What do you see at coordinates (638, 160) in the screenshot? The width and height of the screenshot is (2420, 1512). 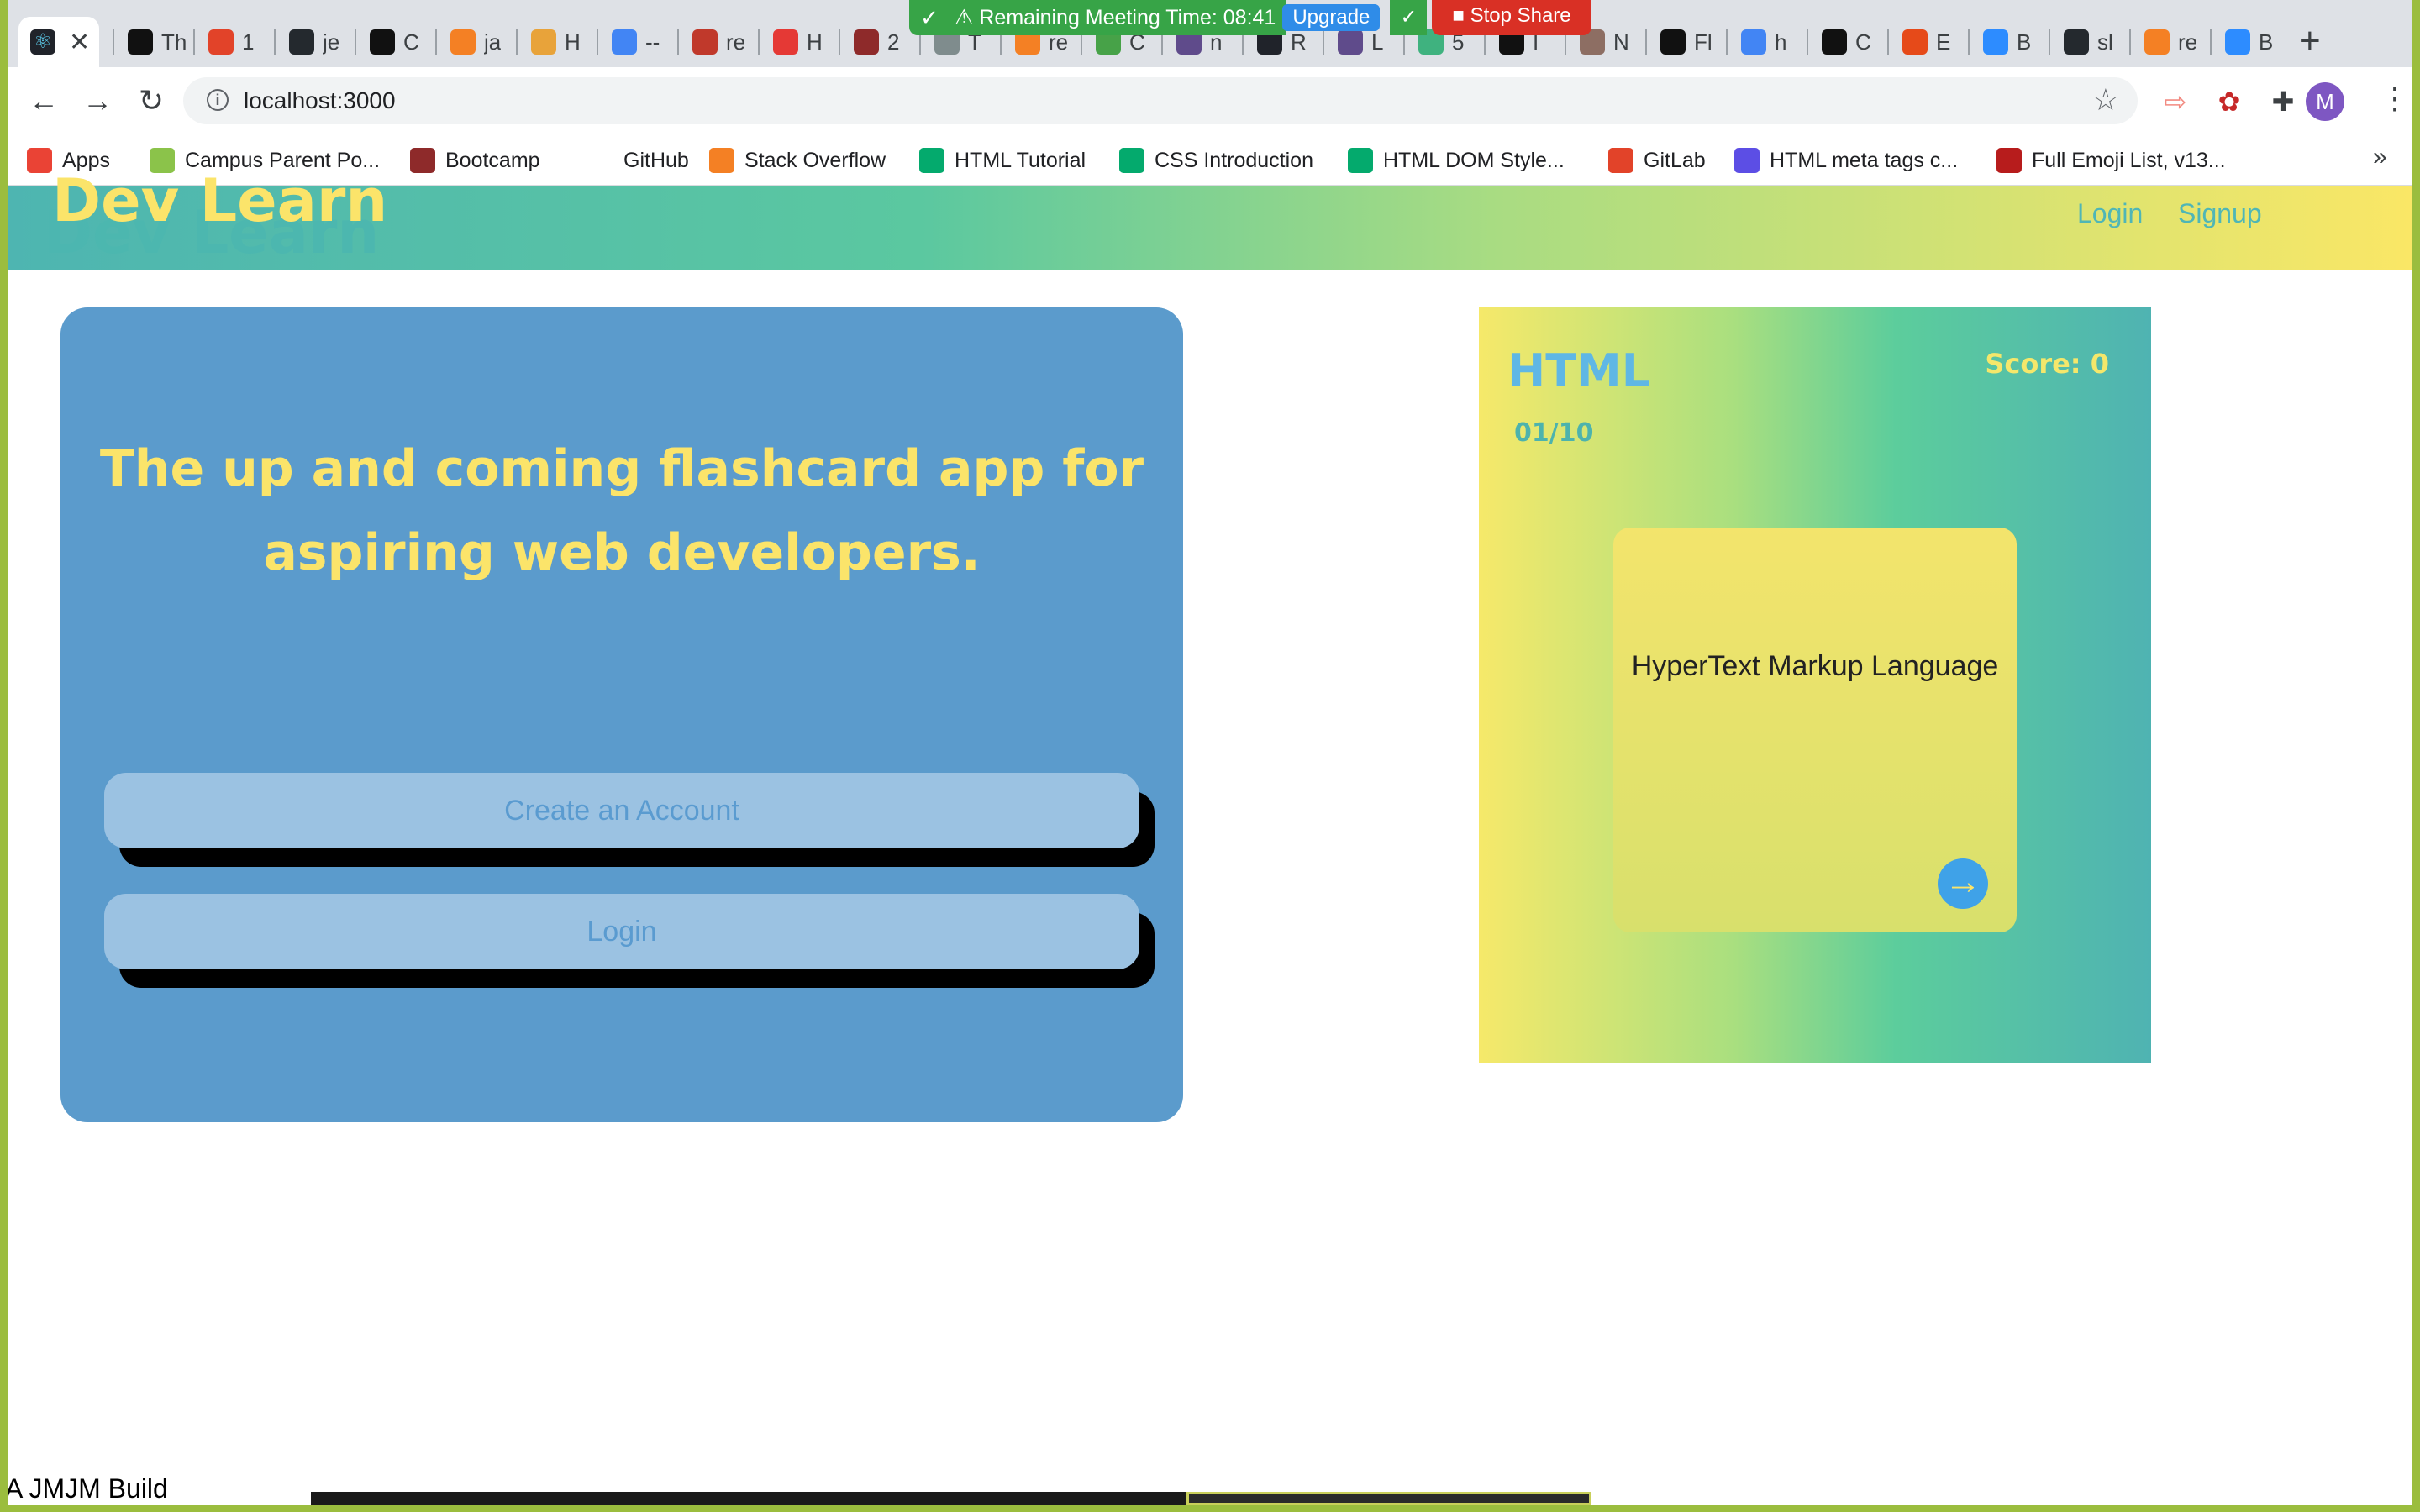 I see `bookmark-item: GitHub` at bounding box center [638, 160].